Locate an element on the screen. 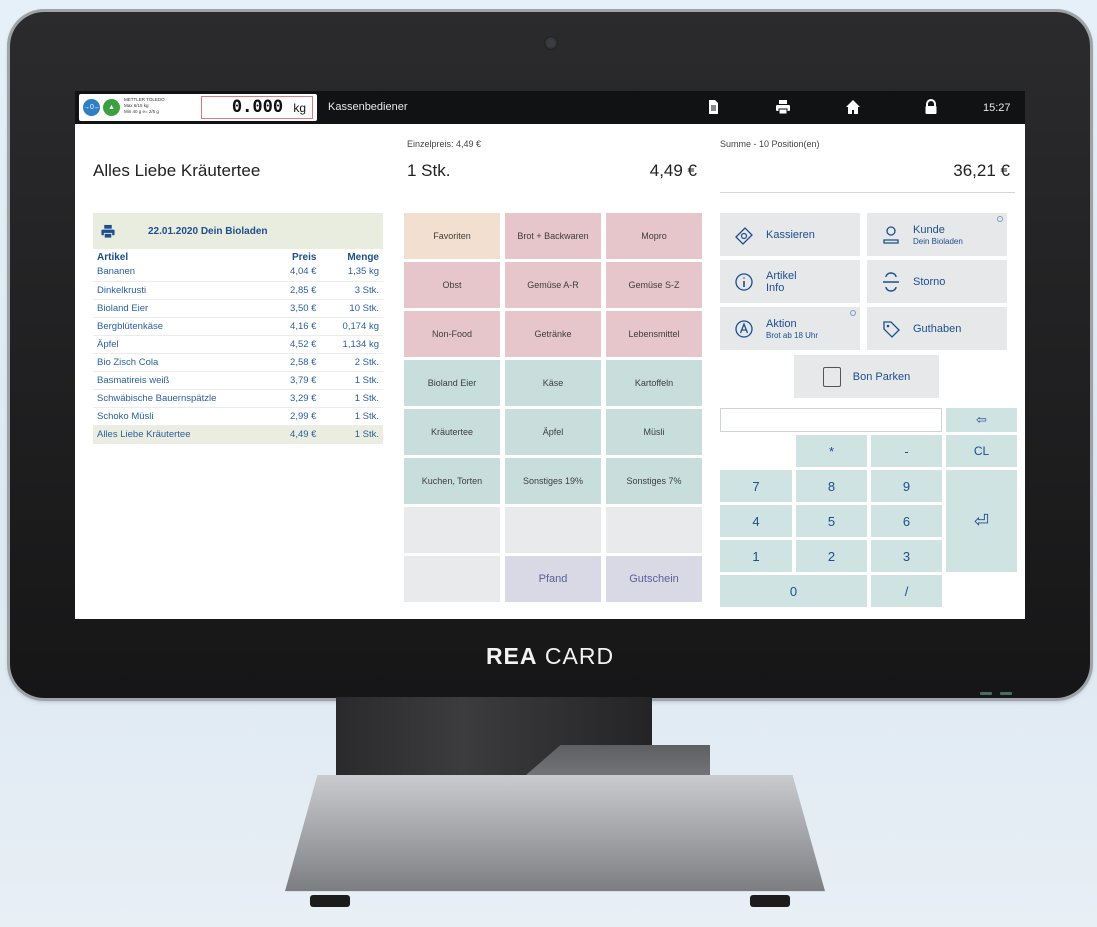 Image resolution: width=1097 pixels, height=927 pixels. price-cell: 3,79 € is located at coordinates (296, 380).